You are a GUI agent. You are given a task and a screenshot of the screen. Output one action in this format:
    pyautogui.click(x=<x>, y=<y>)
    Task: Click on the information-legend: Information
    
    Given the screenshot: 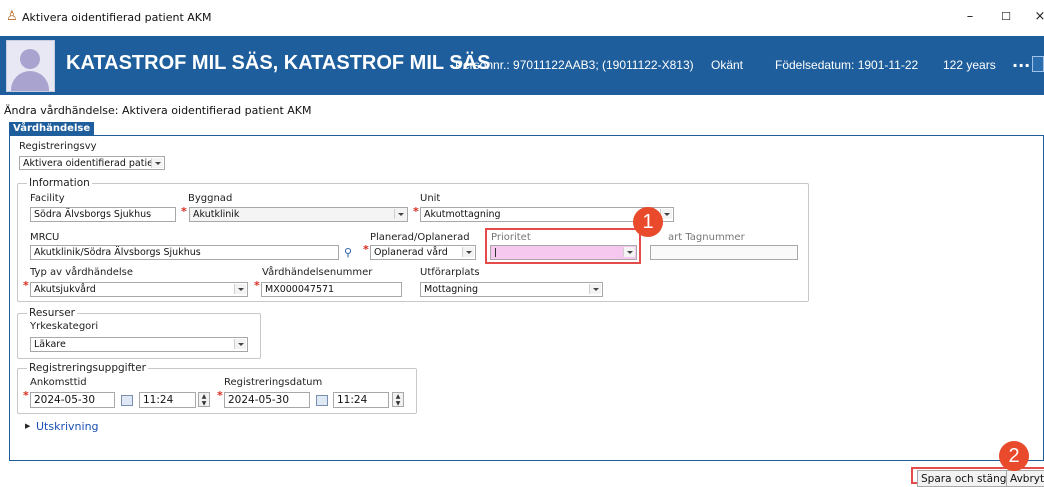 What is the action you would take?
    pyautogui.click(x=59, y=183)
    